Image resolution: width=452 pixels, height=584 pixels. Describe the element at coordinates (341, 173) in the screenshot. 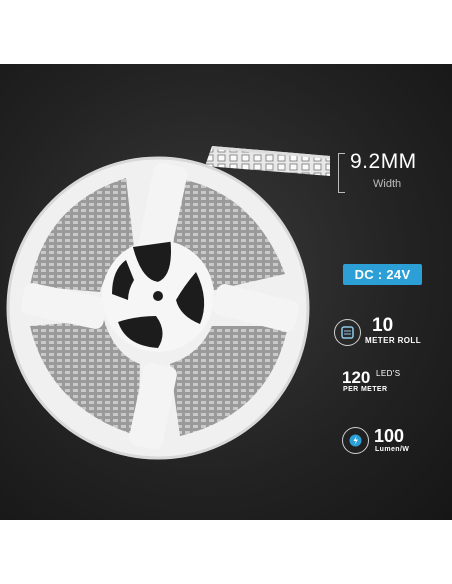

I see `width-bracket` at that location.